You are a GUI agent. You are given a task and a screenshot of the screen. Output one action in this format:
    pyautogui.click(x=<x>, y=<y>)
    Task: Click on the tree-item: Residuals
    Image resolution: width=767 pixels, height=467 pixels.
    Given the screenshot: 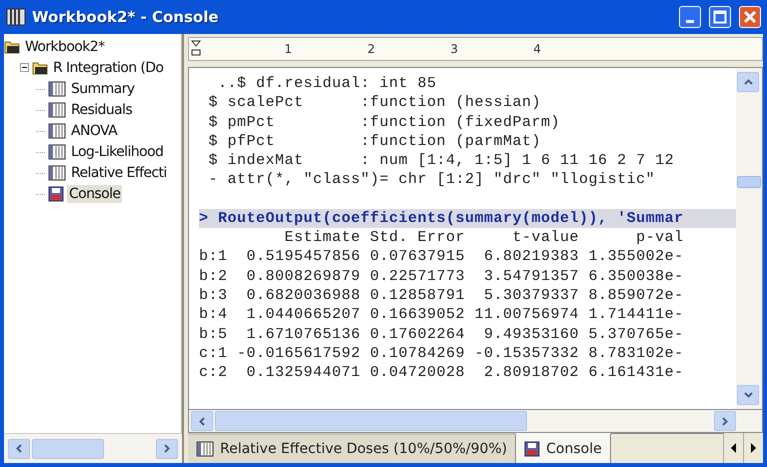 What is the action you would take?
    pyautogui.click(x=101, y=109)
    